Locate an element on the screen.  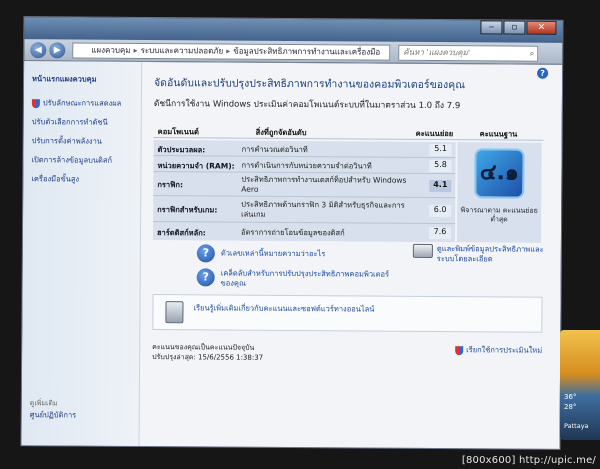
sidebar-item-advanced-tools: เครื่องมือขั้นสูง is located at coordinates (82, 179).